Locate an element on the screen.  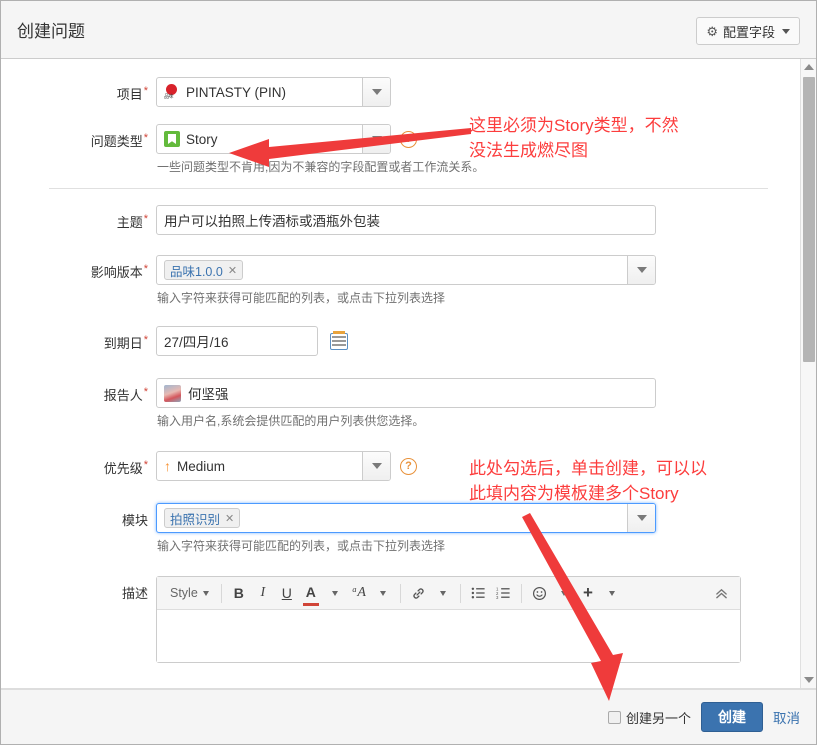
italic-label: I is located at coordinates (263, 592).